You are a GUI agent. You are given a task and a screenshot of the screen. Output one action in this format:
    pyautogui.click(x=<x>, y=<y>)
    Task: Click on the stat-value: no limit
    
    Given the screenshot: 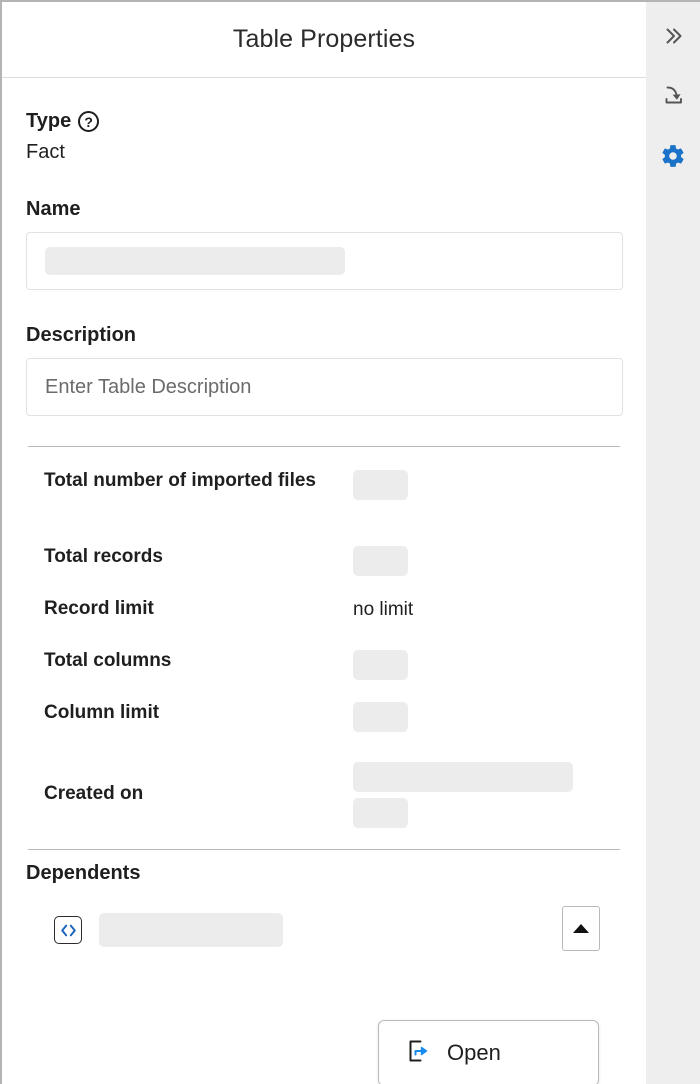 What is the action you would take?
    pyautogui.click(x=383, y=609)
    